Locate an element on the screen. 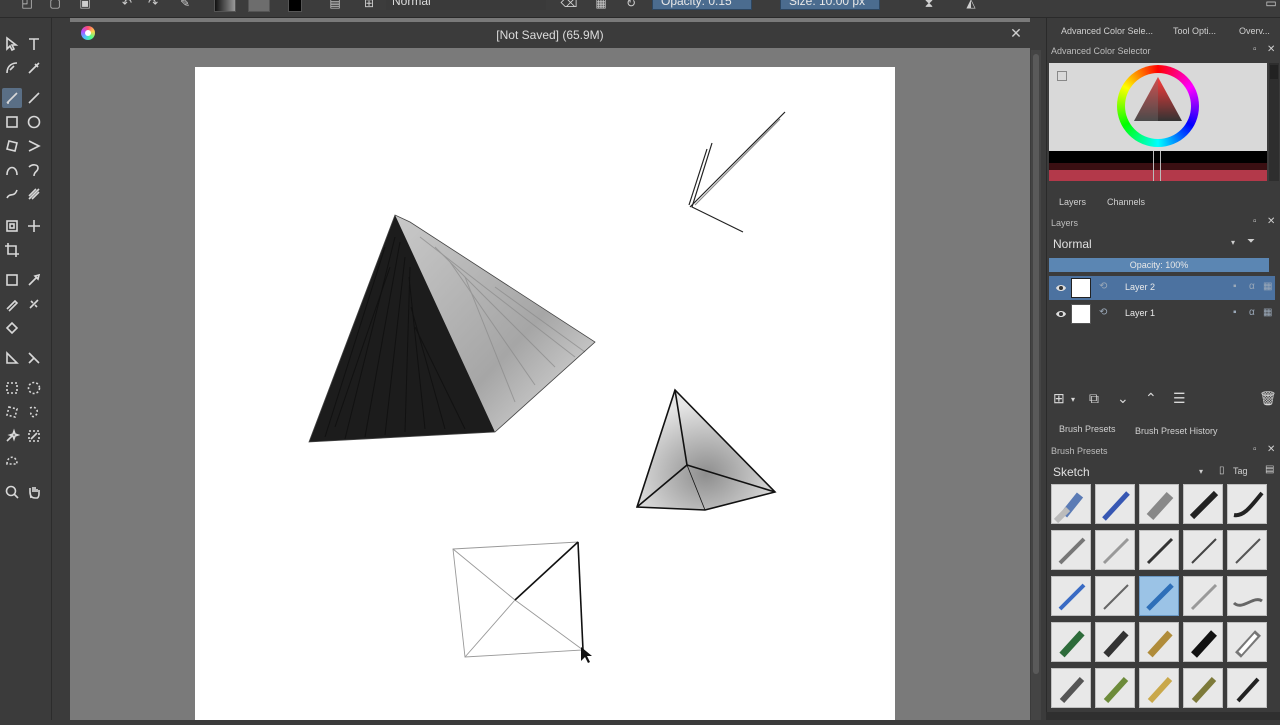  pattern-swatch is located at coordinates (259, 6).